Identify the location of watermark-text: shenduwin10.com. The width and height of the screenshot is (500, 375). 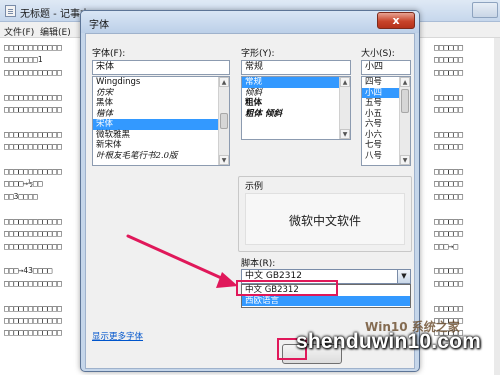
(389, 341).